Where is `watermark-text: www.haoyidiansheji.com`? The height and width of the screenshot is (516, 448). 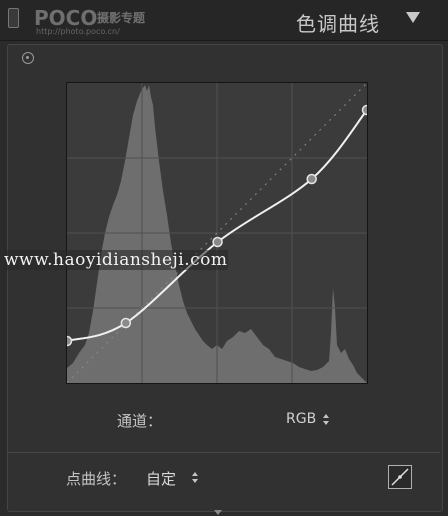
watermark-text: www.haoyidiansheji.com is located at coordinates (116, 260).